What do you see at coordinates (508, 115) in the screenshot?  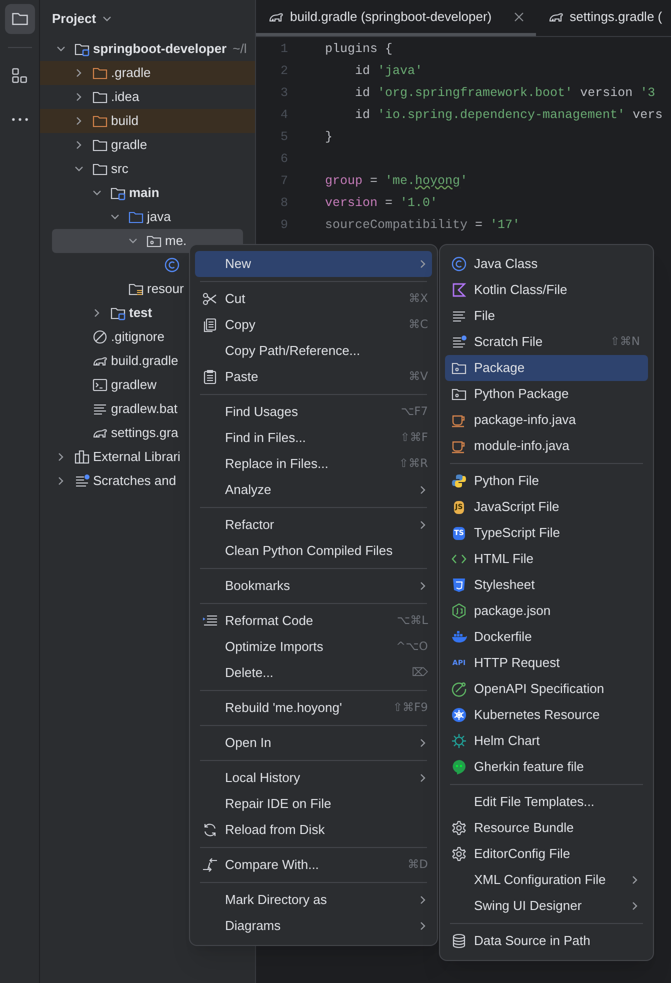 I see `code-line: id 'io.spring.dependency-management' vers` at bounding box center [508, 115].